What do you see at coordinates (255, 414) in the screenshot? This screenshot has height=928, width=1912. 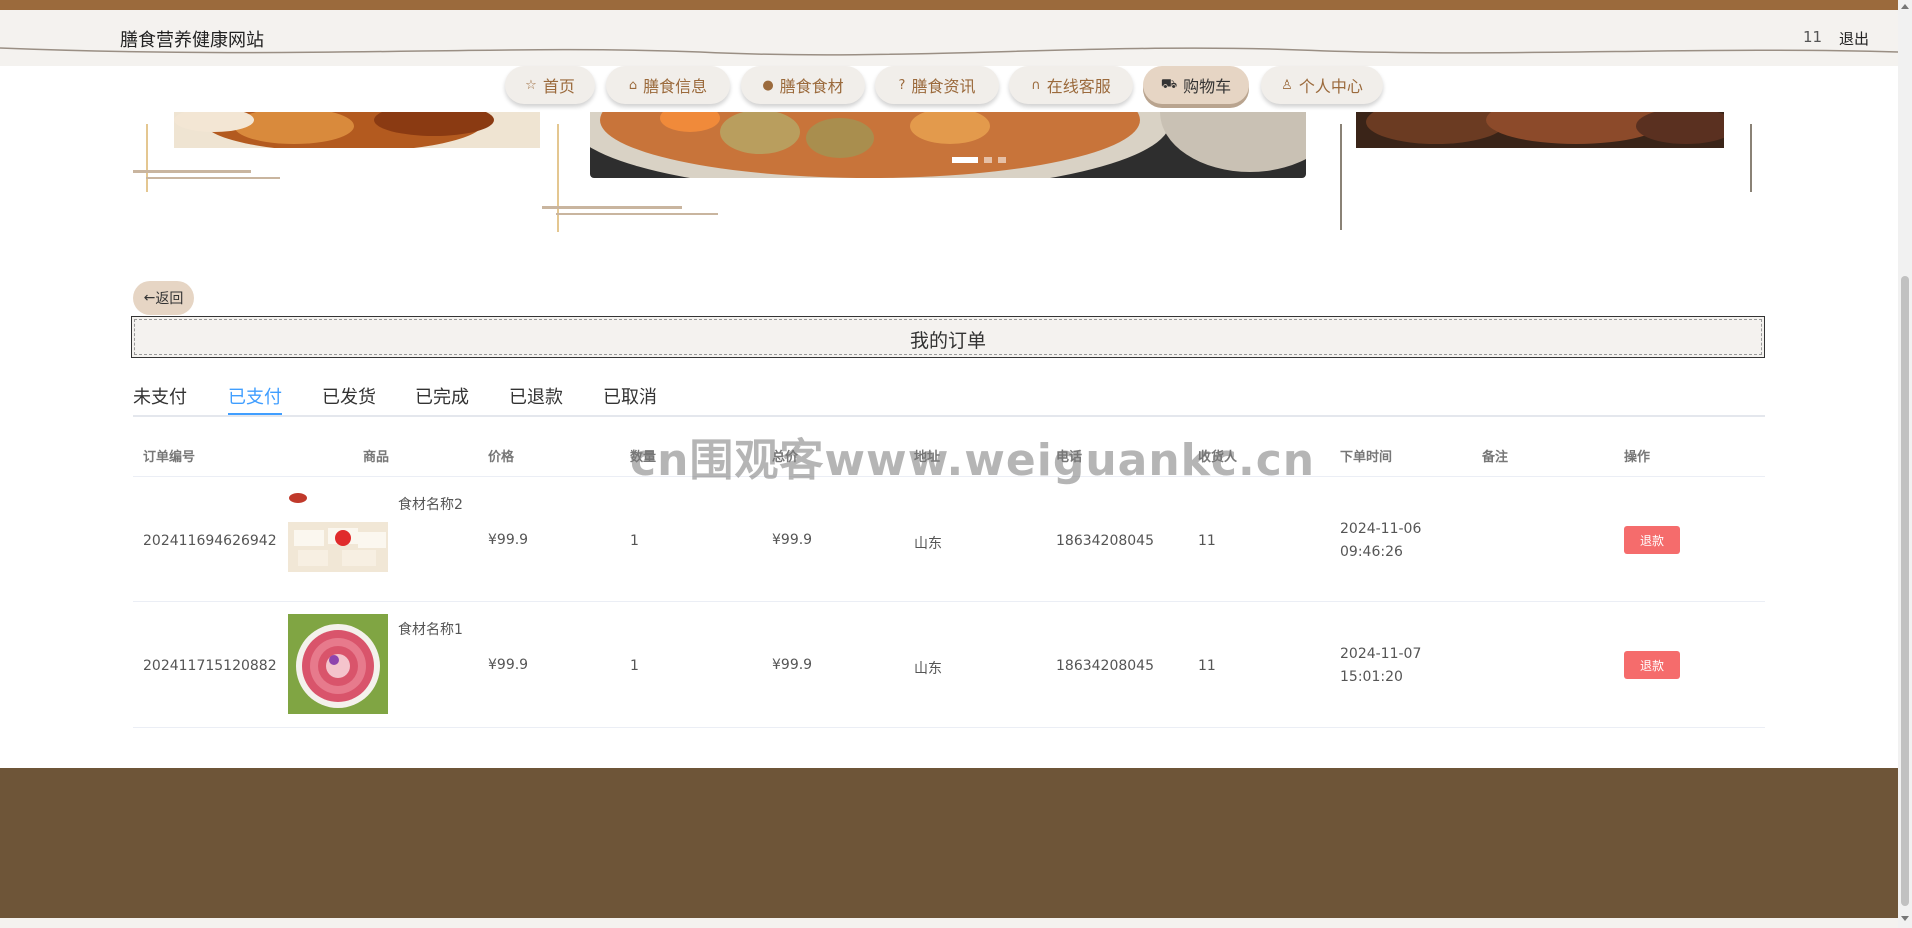 I see `active-tab-indicator` at bounding box center [255, 414].